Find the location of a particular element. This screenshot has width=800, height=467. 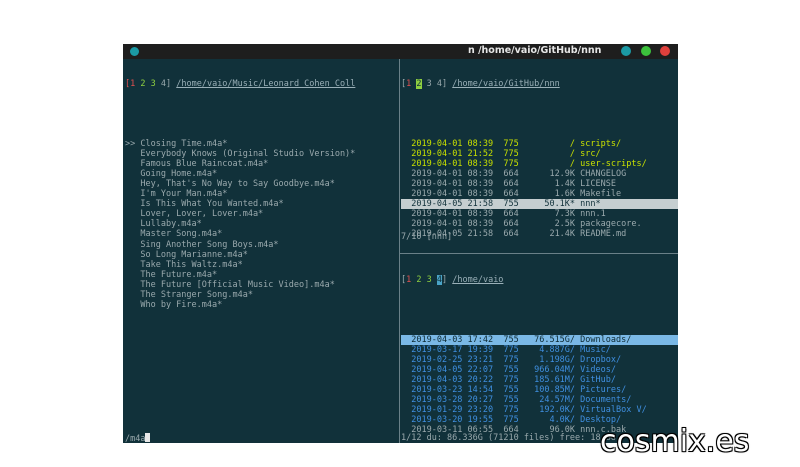

file-date: 2019-03-28 20:27 is located at coordinates (455, 400).